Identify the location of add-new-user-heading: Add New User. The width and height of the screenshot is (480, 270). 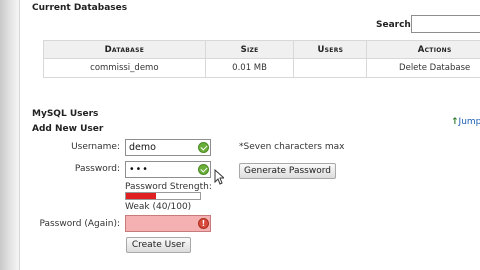
(68, 129).